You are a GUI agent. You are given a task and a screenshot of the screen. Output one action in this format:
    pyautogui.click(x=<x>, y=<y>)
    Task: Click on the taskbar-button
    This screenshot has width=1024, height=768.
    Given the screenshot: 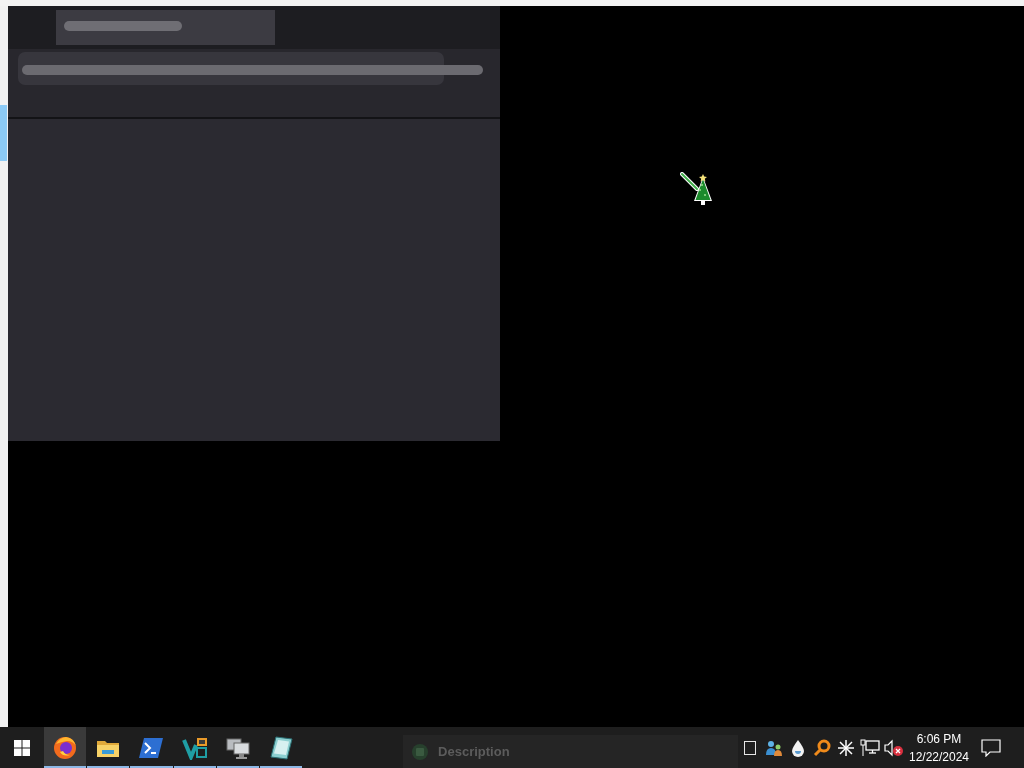 What is the action you would take?
    pyautogui.click(x=65, y=747)
    